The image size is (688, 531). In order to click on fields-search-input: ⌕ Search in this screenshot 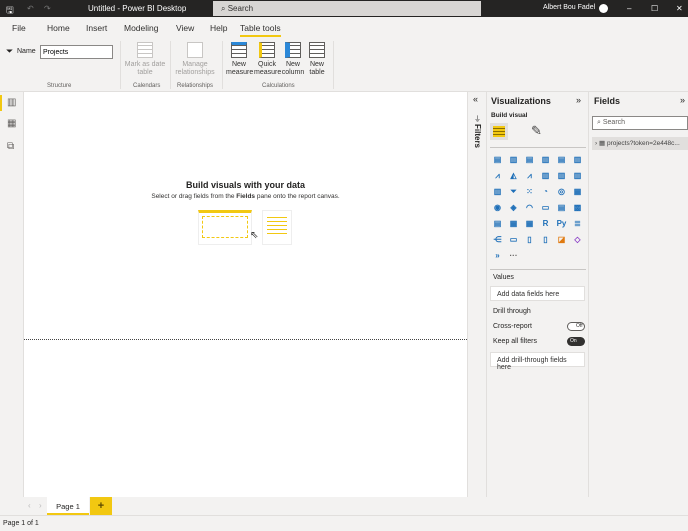, I will do `click(640, 123)`.